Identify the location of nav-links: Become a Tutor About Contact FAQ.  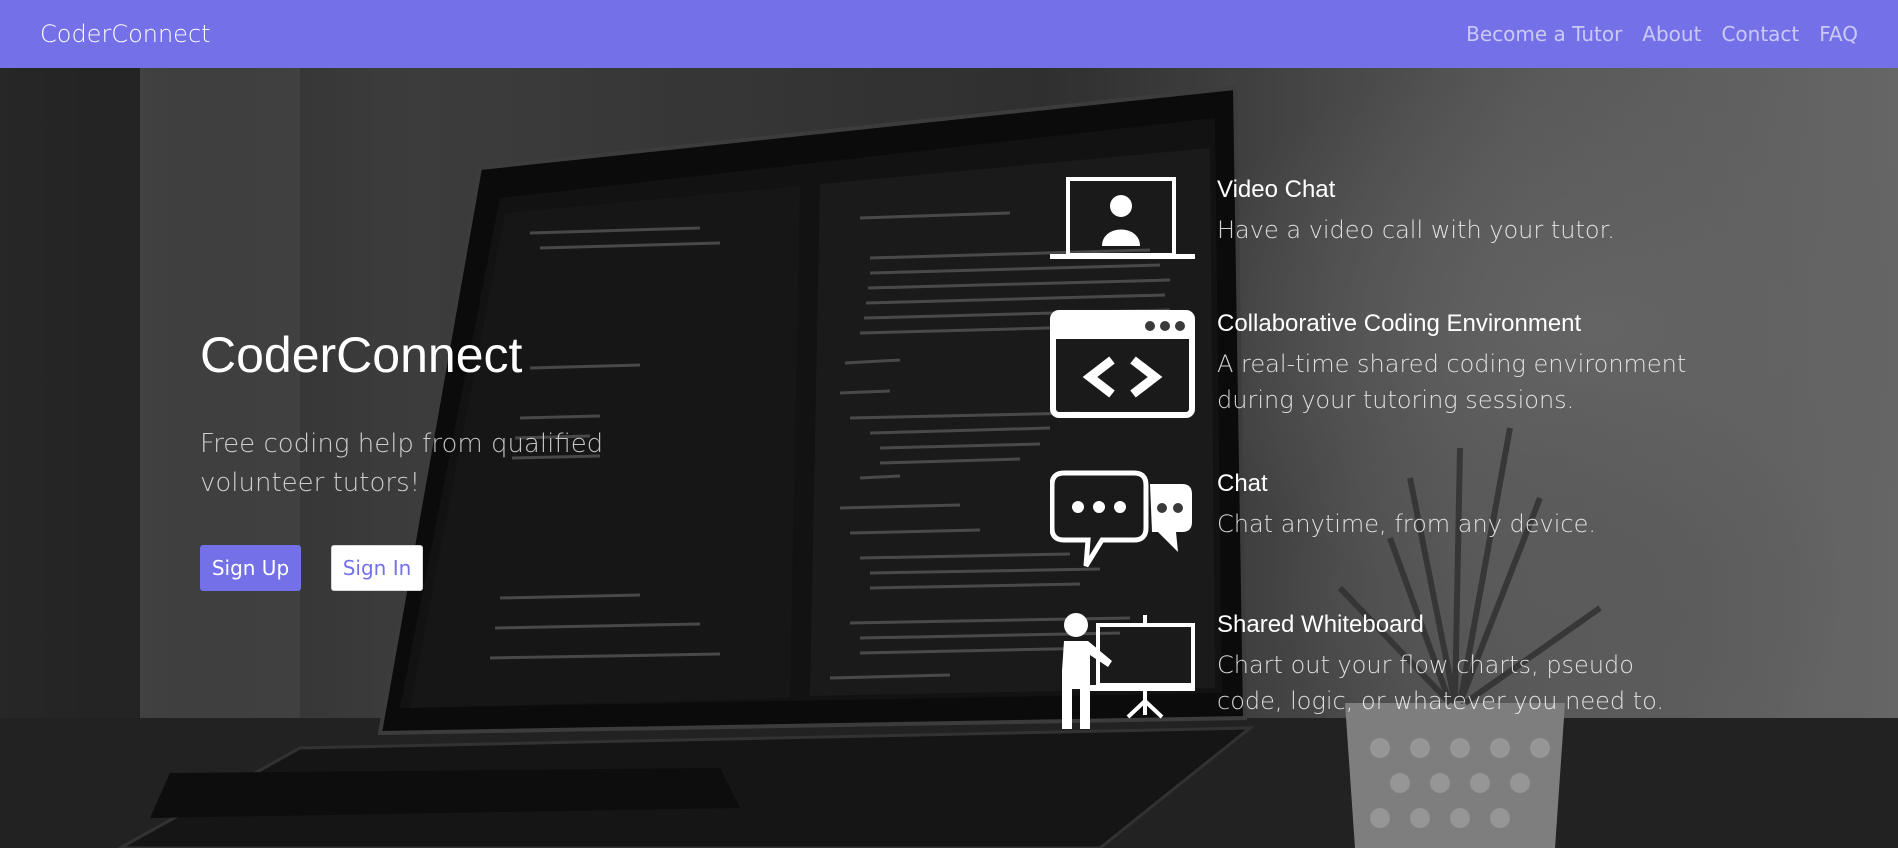
(1662, 34).